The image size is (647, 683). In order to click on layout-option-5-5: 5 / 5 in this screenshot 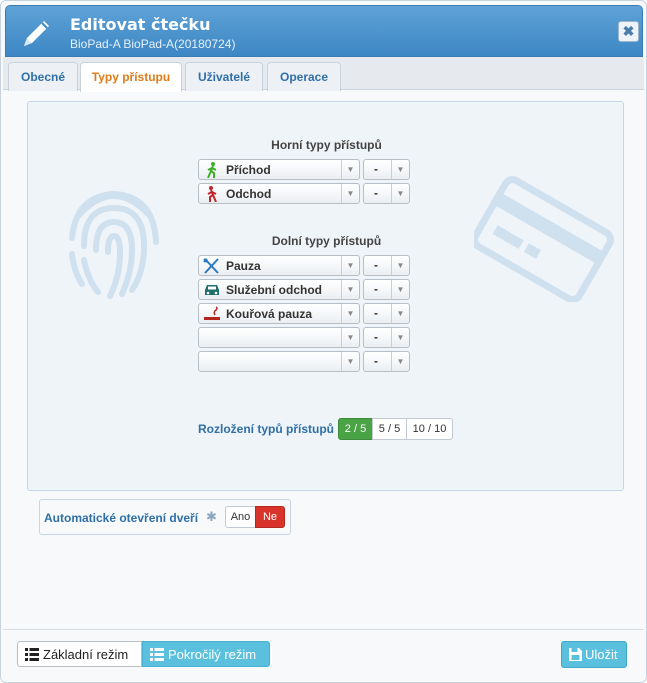, I will do `click(389, 429)`.